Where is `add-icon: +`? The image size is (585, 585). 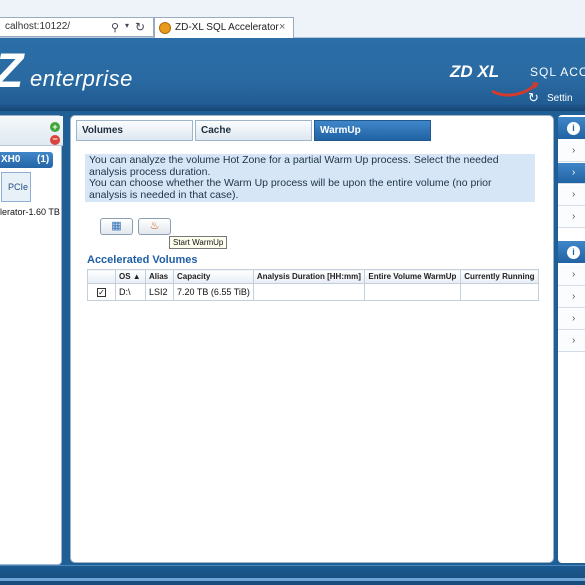 add-icon: + is located at coordinates (55, 127).